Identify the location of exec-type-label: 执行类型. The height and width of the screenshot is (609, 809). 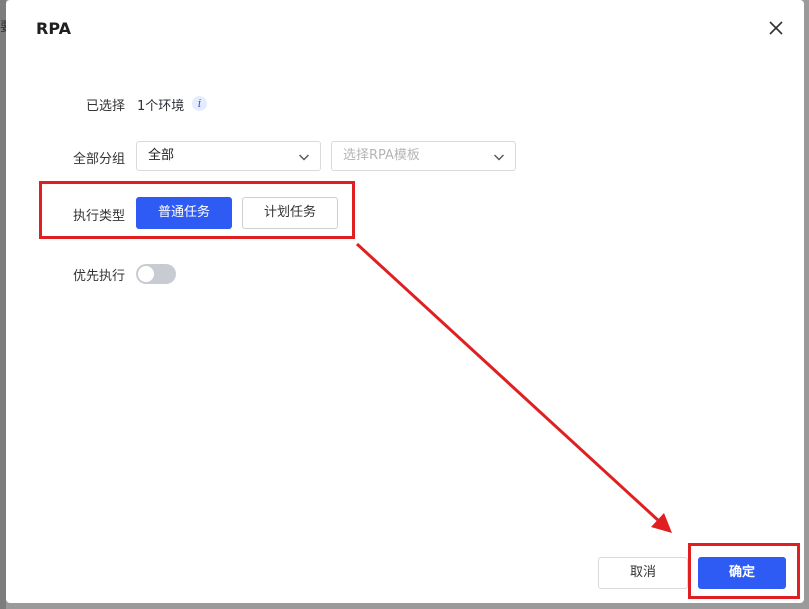
(98, 216).